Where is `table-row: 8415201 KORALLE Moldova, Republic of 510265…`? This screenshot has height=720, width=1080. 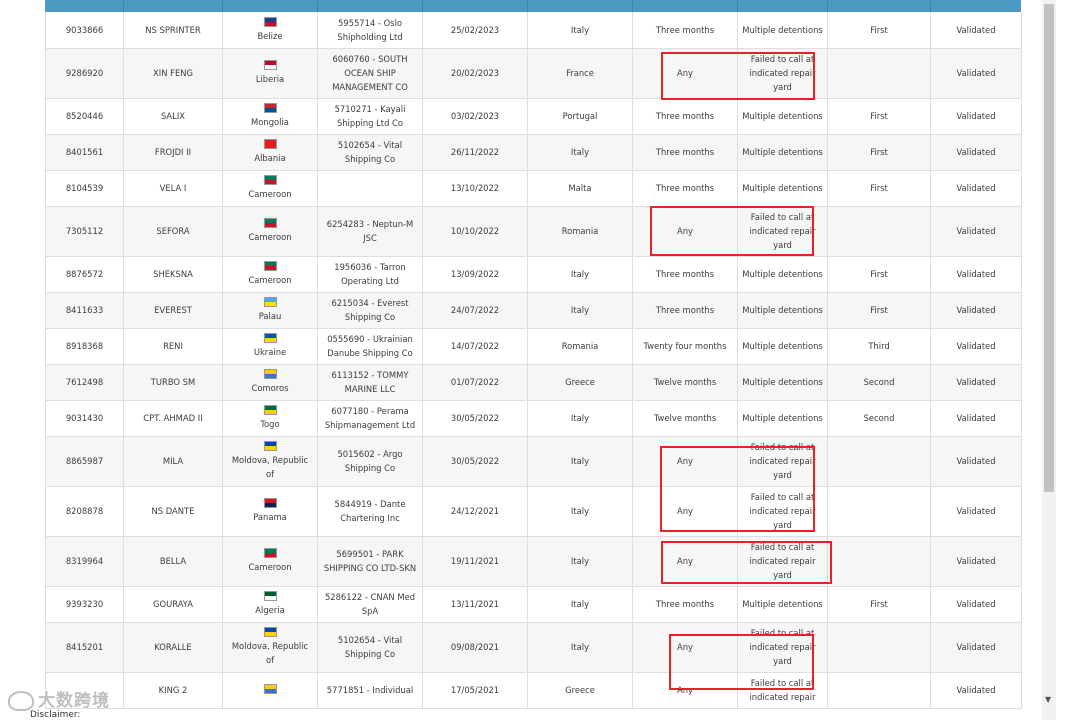 table-row: 8415201 KORALLE Moldova, Republic of 510265… is located at coordinates (533, 647).